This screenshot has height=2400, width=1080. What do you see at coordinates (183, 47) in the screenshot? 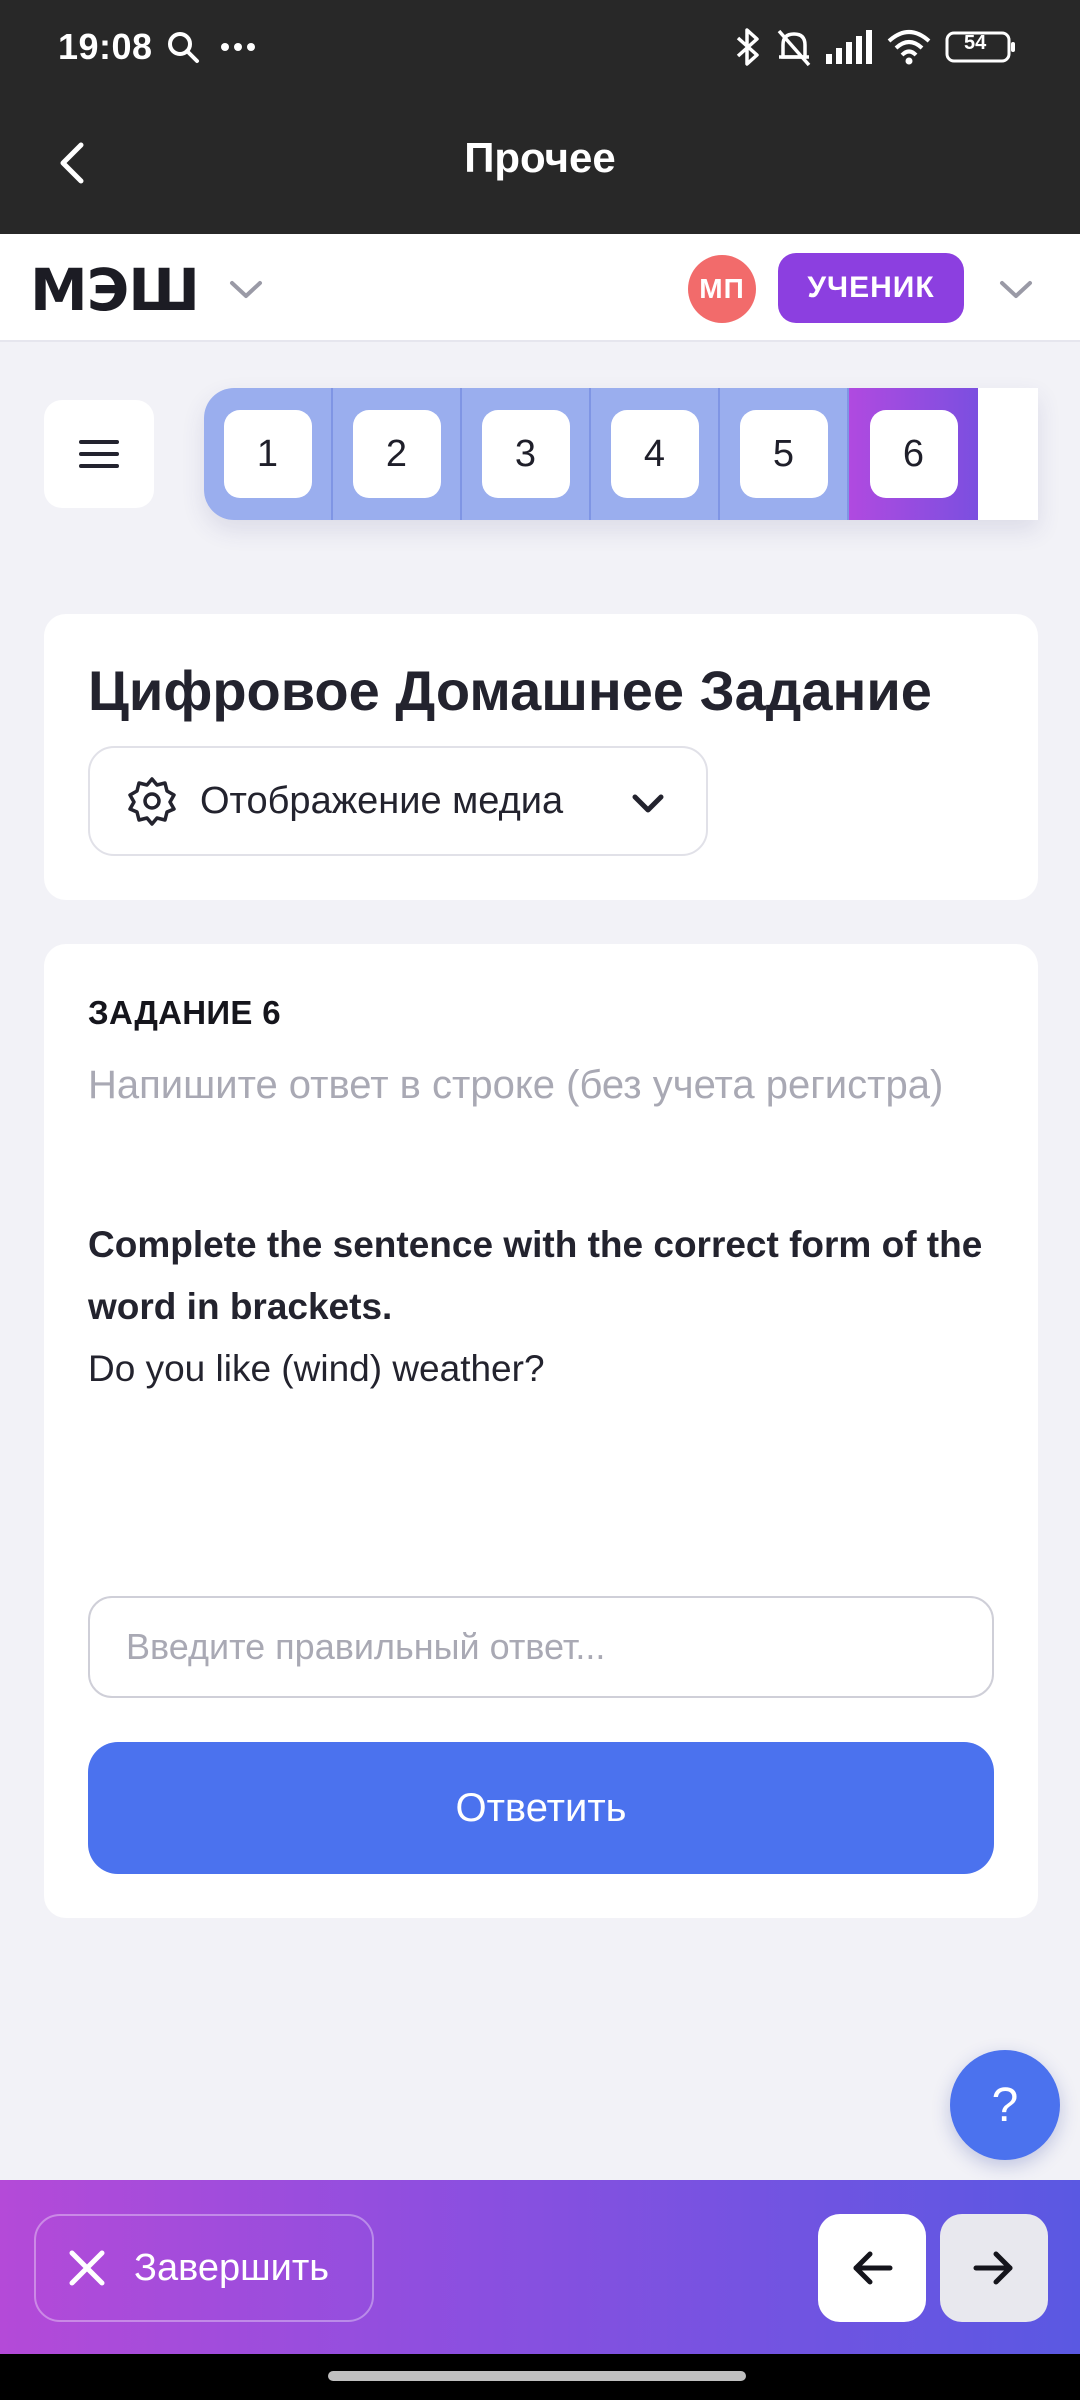
I see `search-icon` at bounding box center [183, 47].